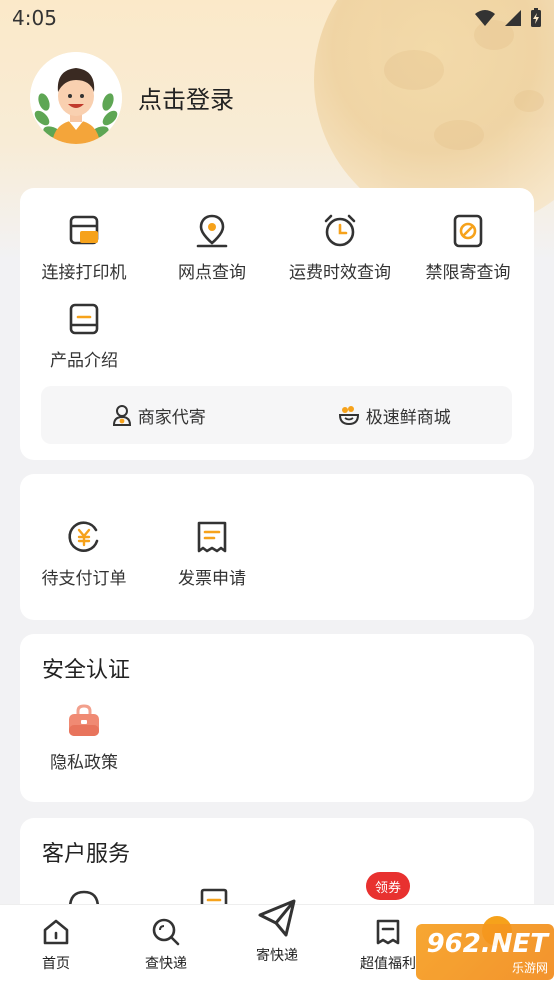 The width and height of the screenshot is (554, 984). I want to click on site-watermark: 962.NET 乐游网, so click(485, 952).